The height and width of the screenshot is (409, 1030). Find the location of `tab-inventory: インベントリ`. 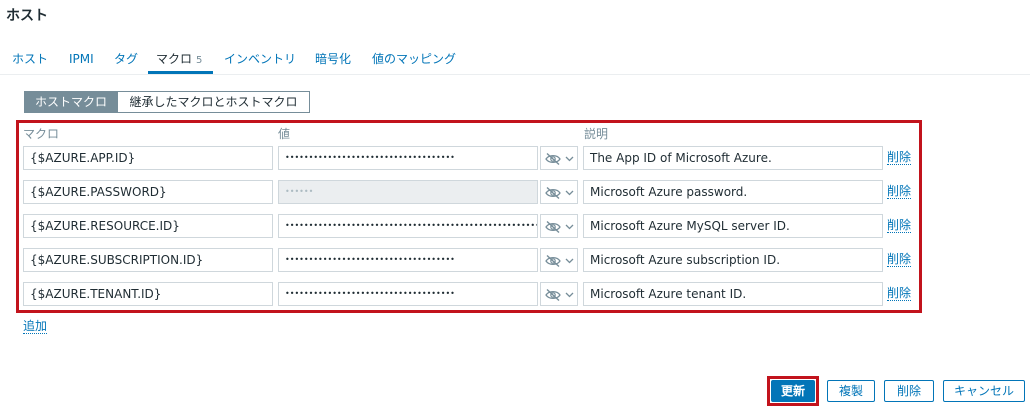

tab-inventory: インベントリ is located at coordinates (260, 62).